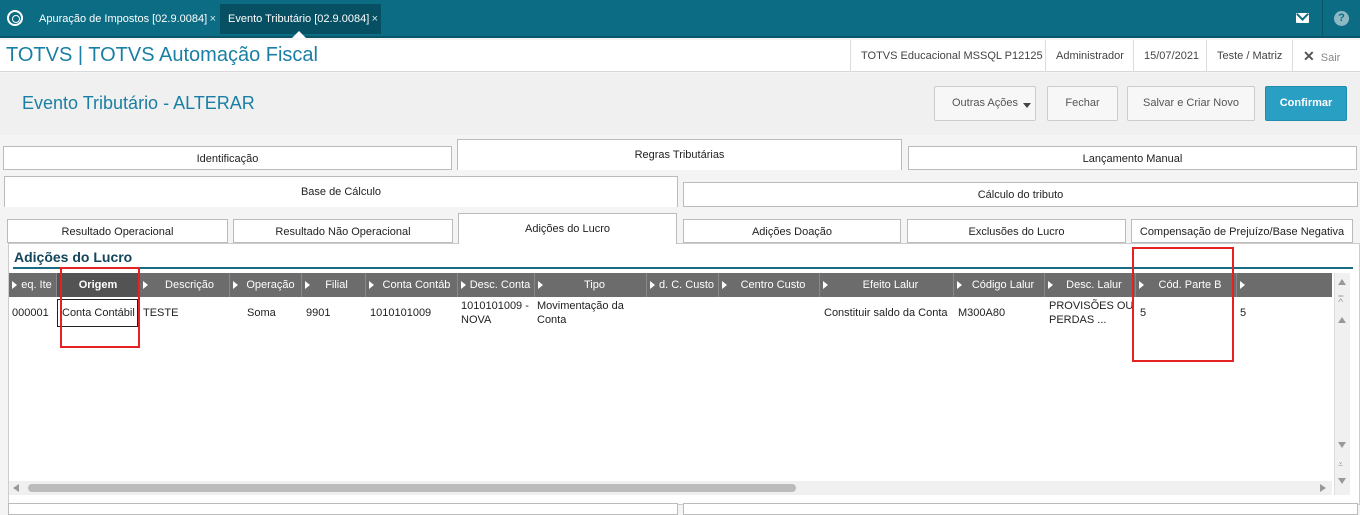  Describe the element at coordinates (30, 313) in the screenshot. I see `cell-seq: 000001` at that location.